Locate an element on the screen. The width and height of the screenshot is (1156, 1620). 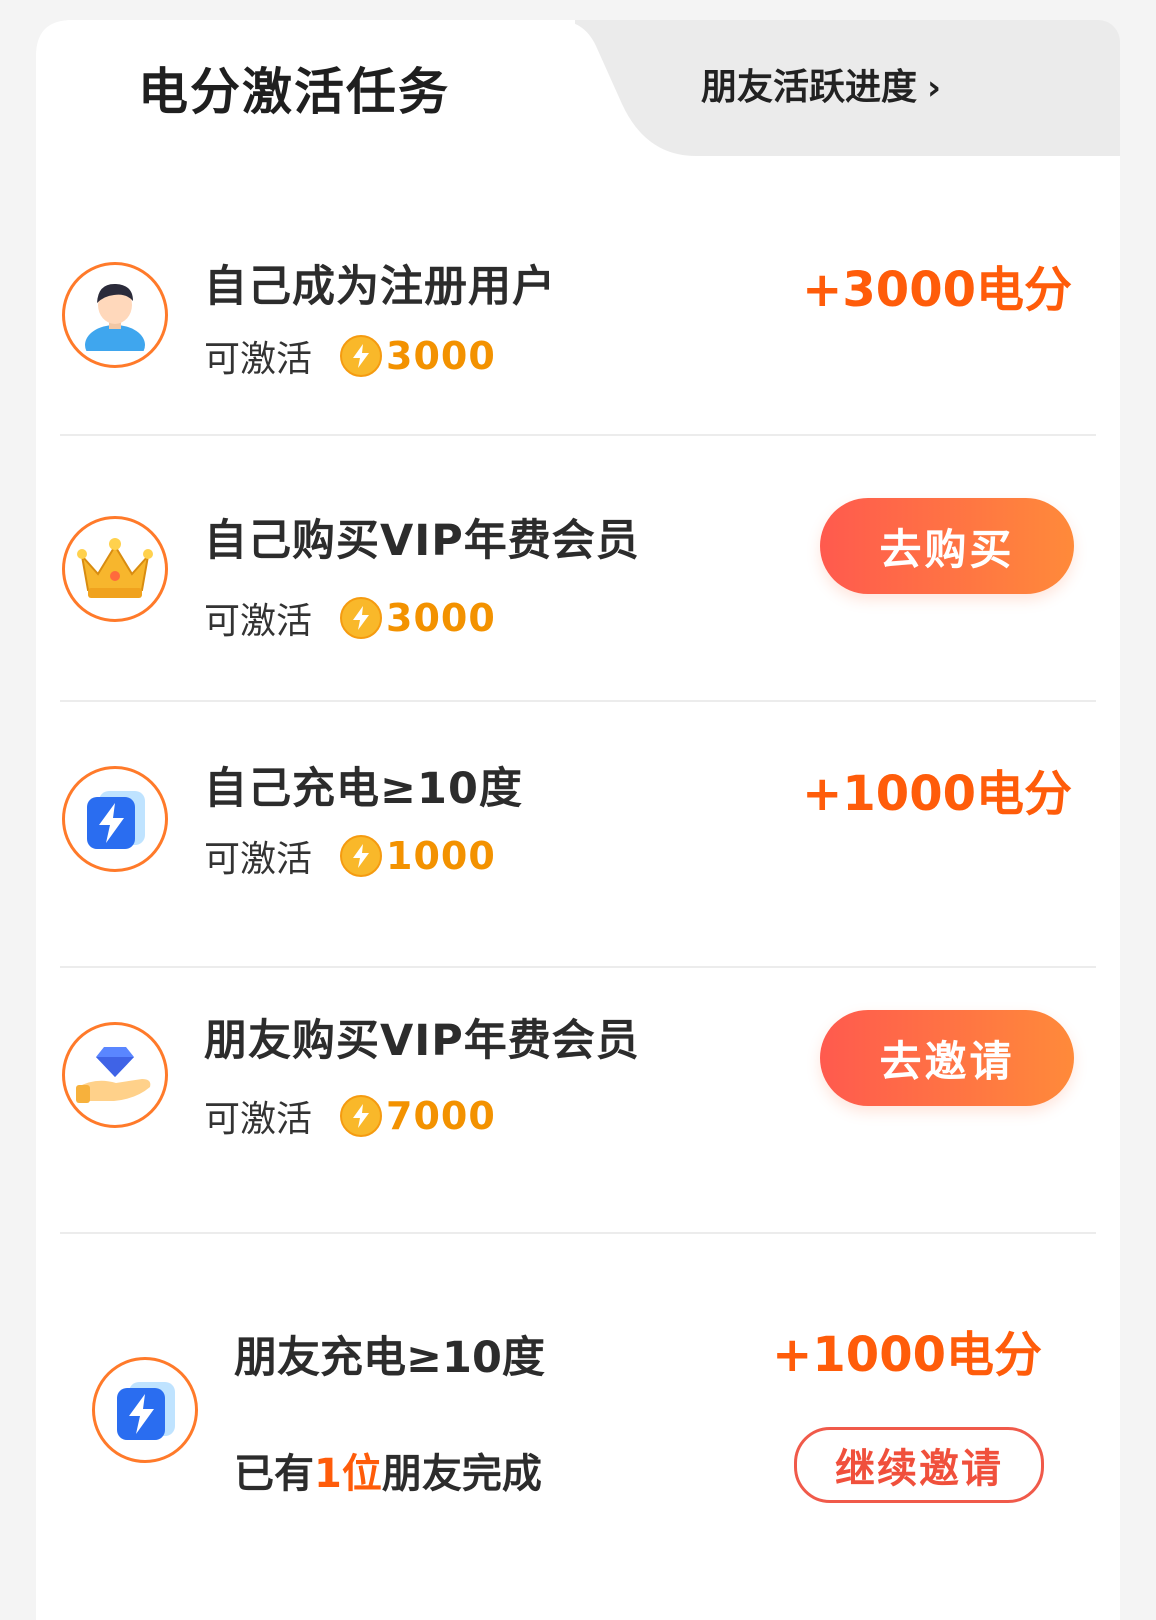
task-activation: 可激活 1000 is located at coordinates (350, 856).